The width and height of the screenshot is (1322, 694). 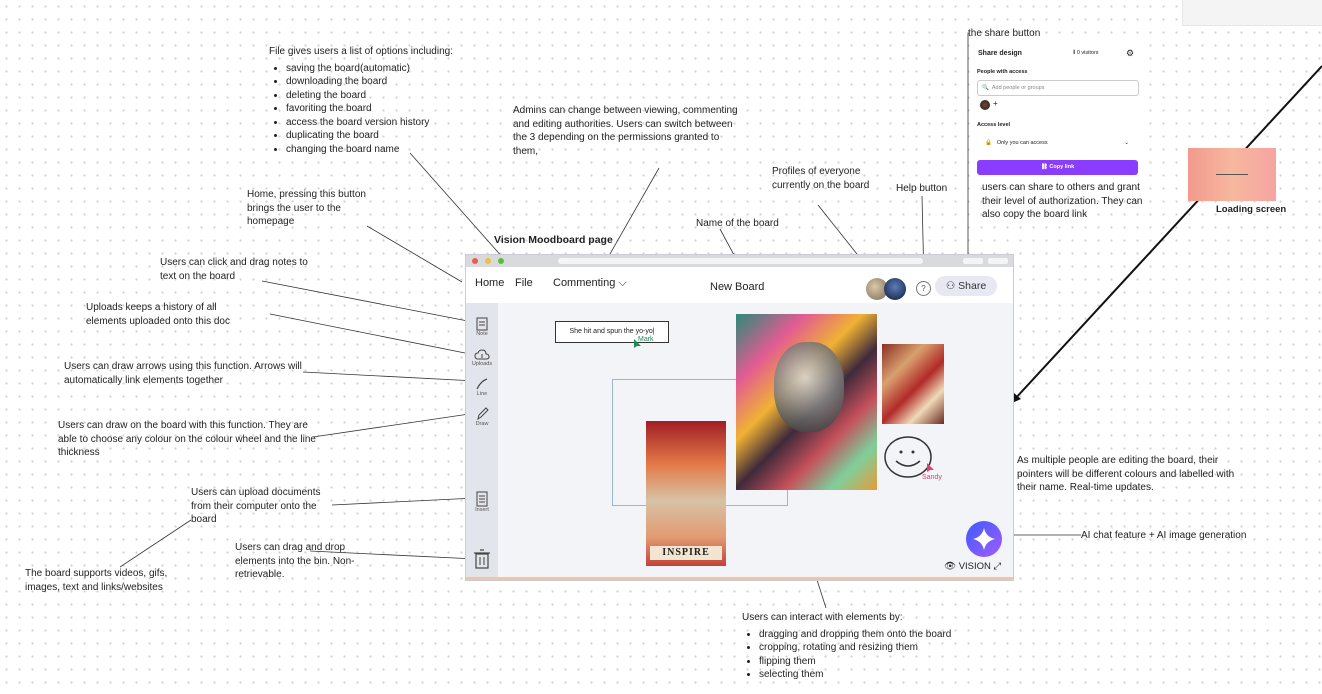 What do you see at coordinates (392, 69) in the screenshot?
I see `file-option: saving the board(automatic)` at bounding box center [392, 69].